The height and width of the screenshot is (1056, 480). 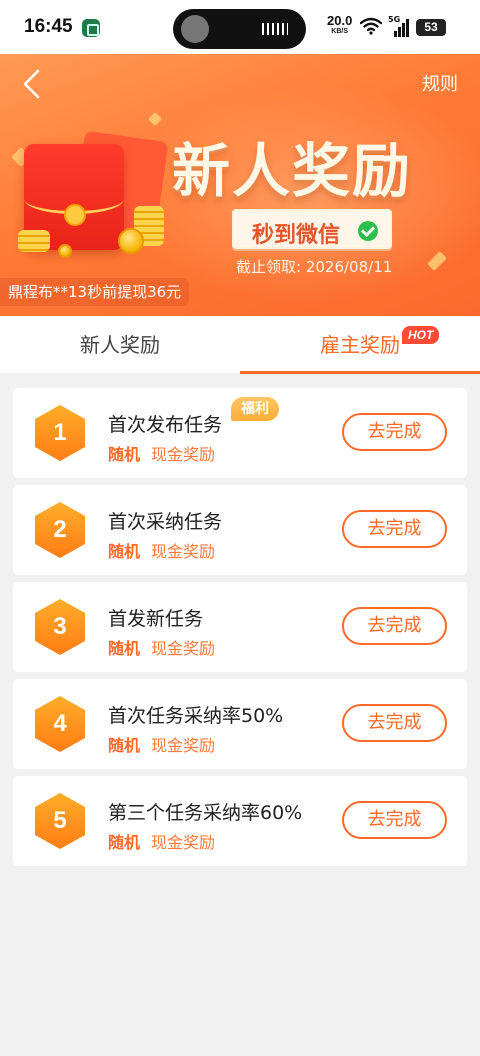 What do you see at coordinates (165, 425) in the screenshot?
I see `task-title: 首次发布任务` at bounding box center [165, 425].